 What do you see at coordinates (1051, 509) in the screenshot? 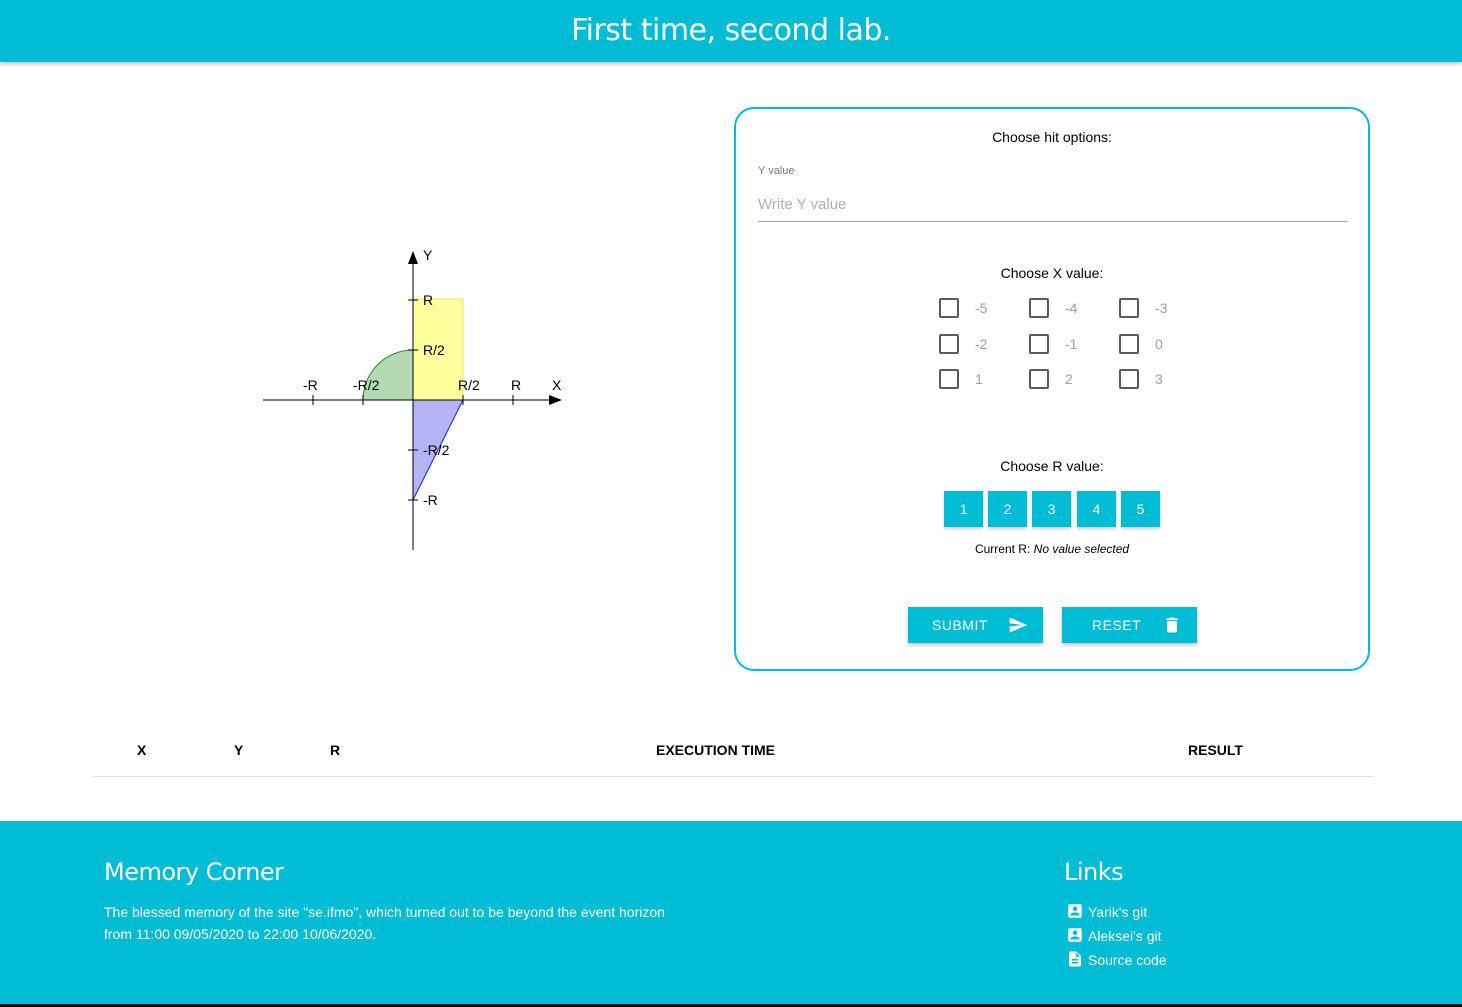
I see `r-button: 3` at bounding box center [1051, 509].